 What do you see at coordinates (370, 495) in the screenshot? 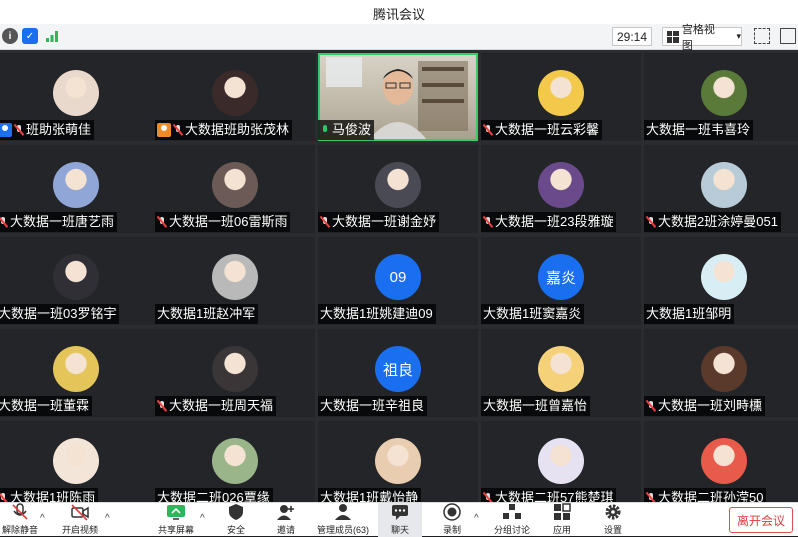
I see `participant-name-label: 大数据1班戴怡静` at bounding box center [370, 495].